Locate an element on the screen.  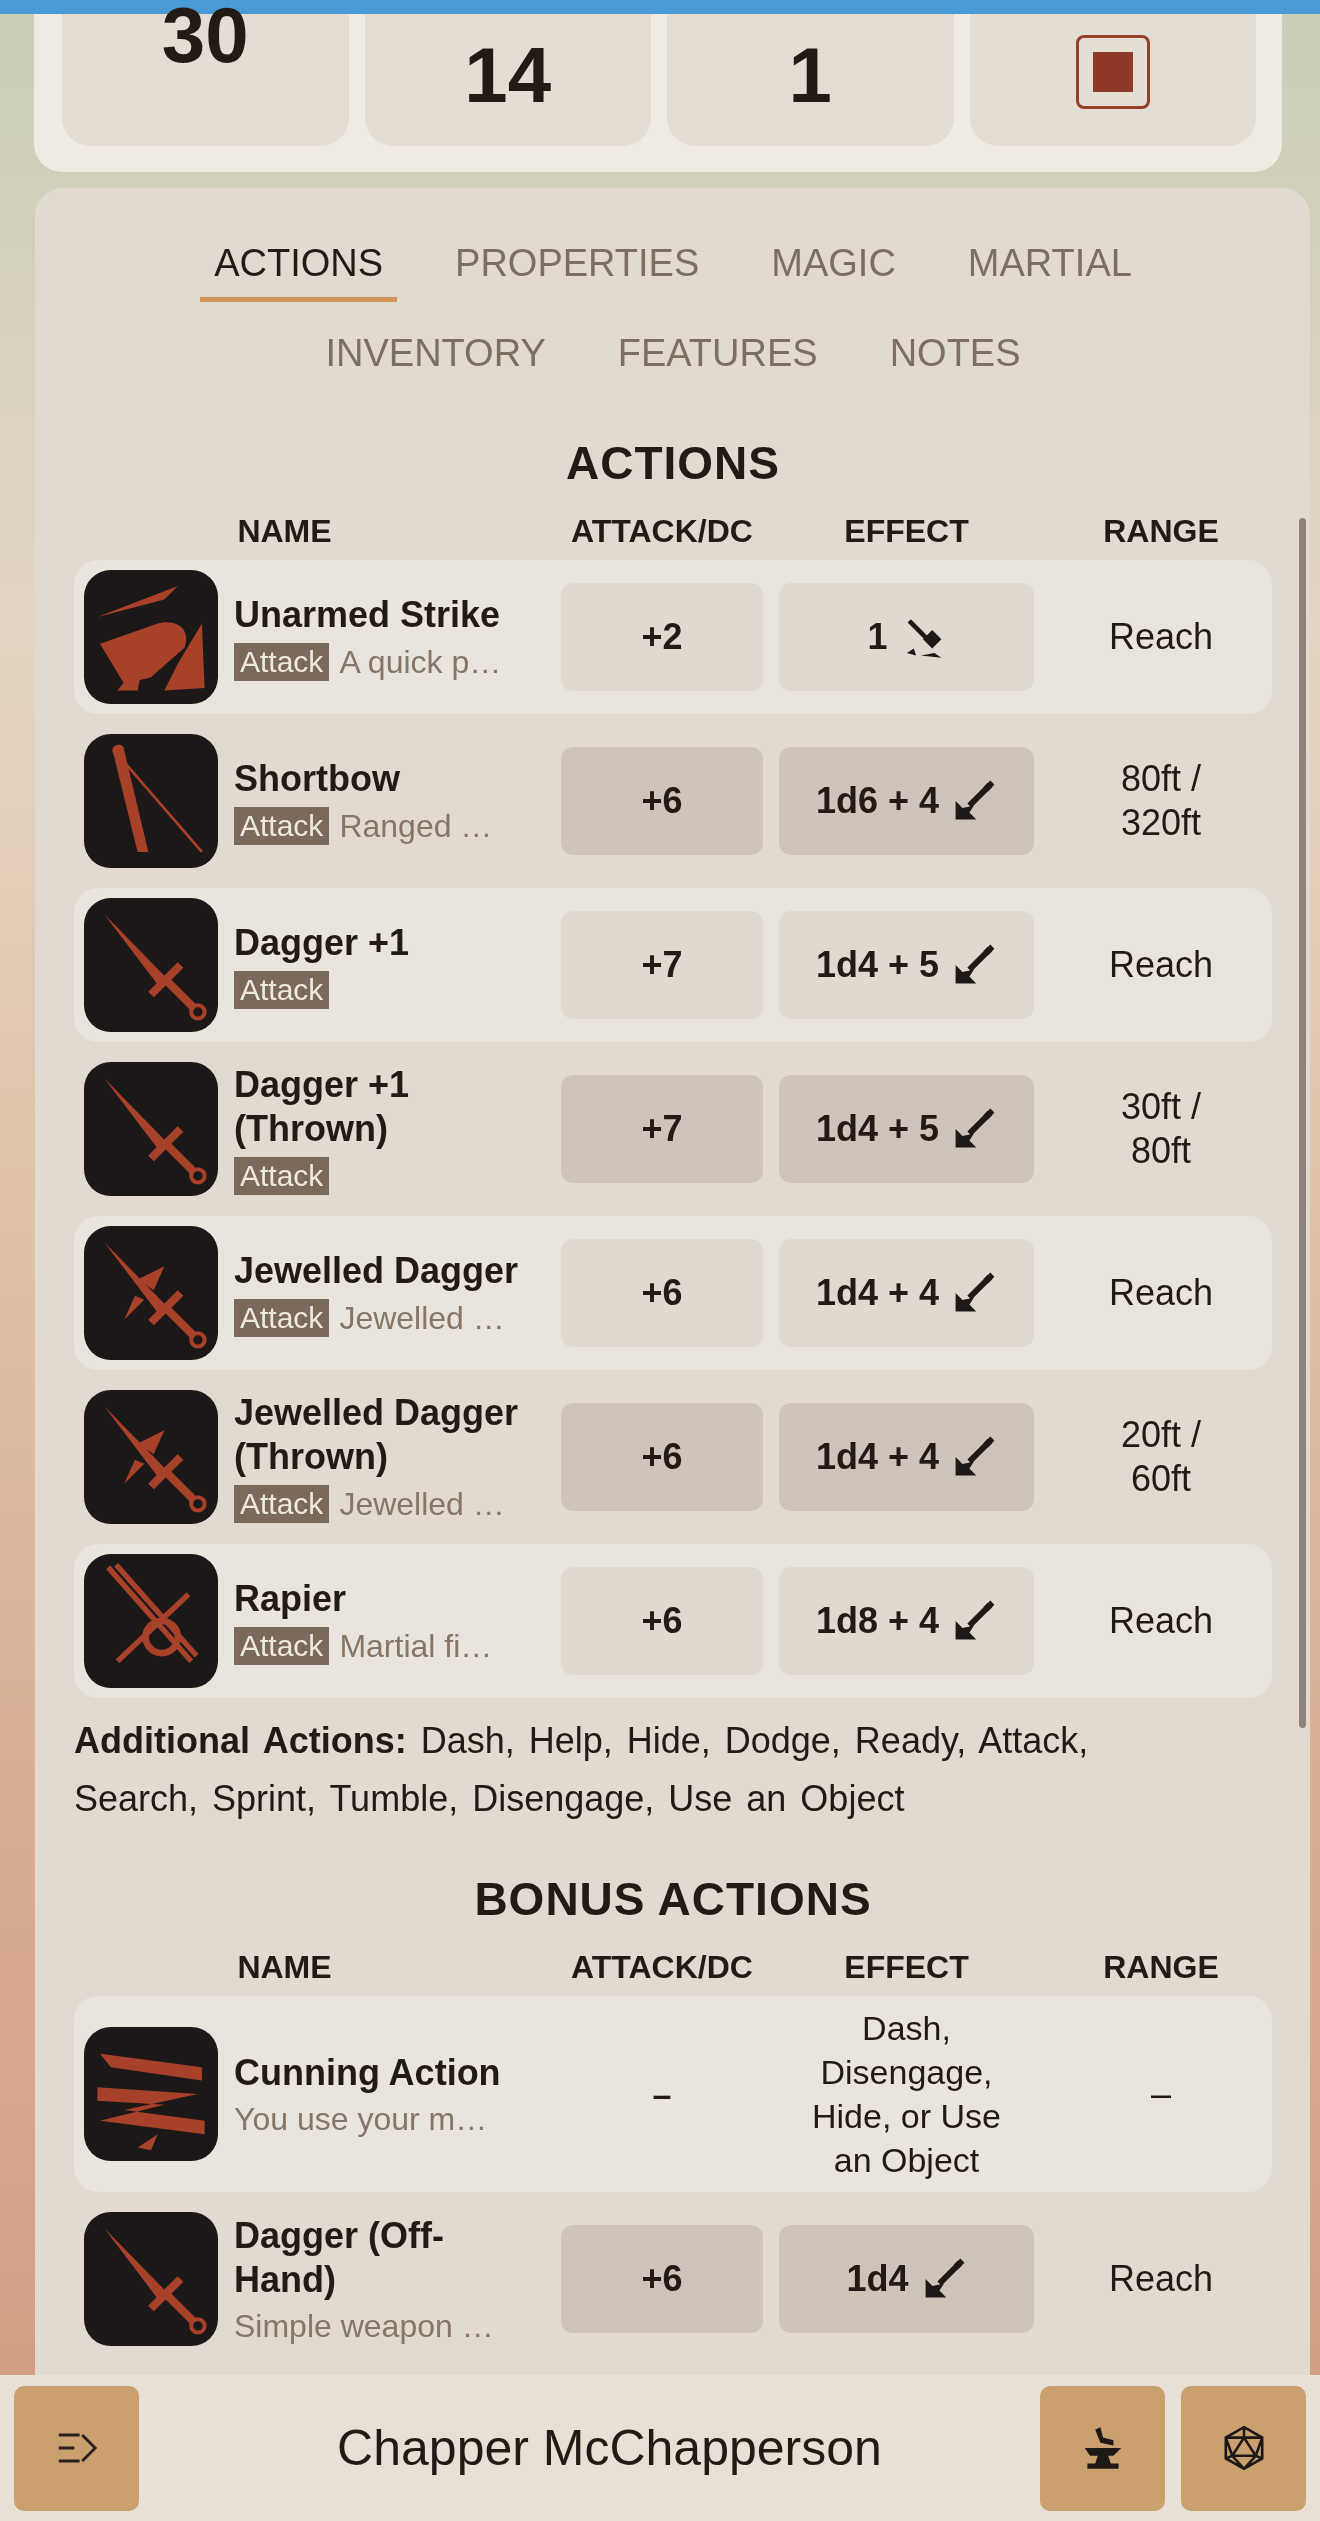
fist-icon is located at coordinates (151, 637).